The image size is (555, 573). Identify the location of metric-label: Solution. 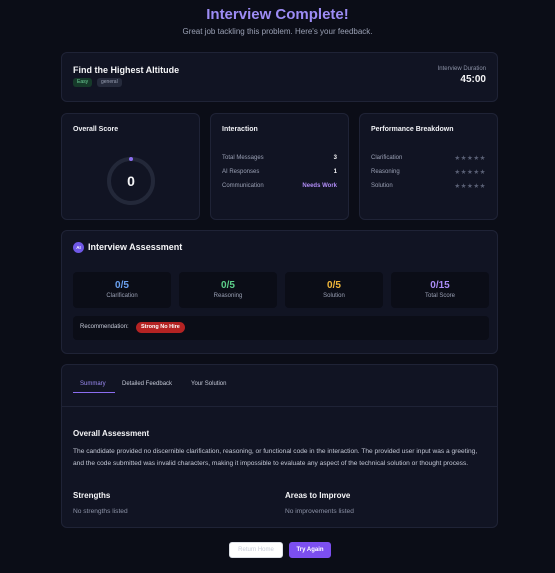
(334, 296).